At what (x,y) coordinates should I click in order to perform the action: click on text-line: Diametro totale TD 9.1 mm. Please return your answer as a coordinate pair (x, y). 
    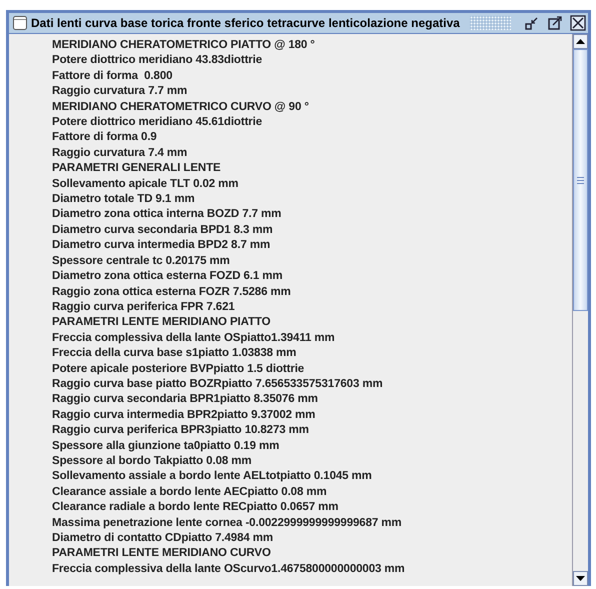
    Looking at the image, I should click on (124, 200).